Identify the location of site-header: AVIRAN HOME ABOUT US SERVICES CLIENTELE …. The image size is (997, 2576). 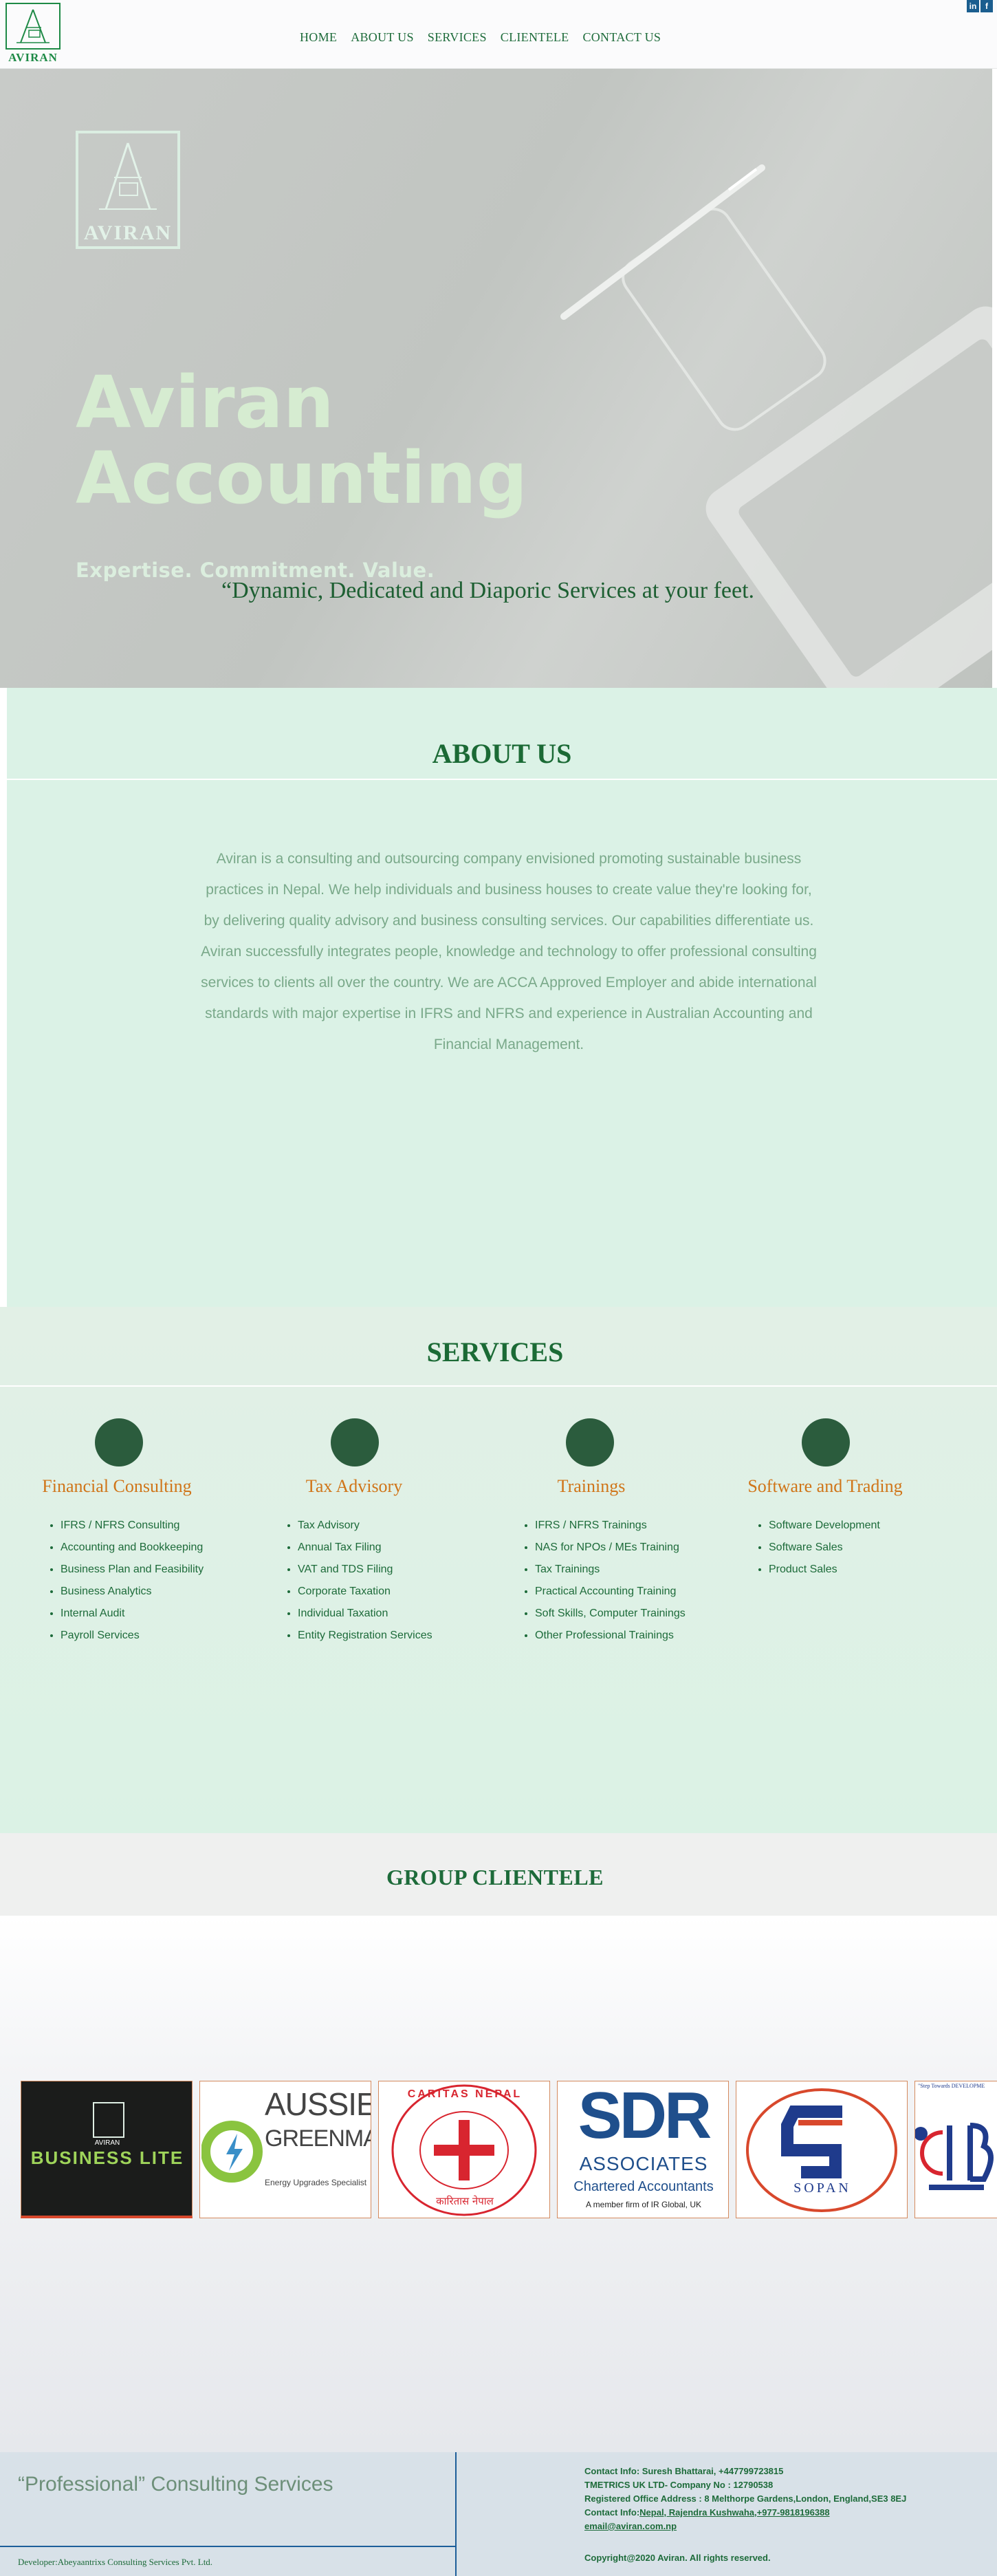
(498, 34).